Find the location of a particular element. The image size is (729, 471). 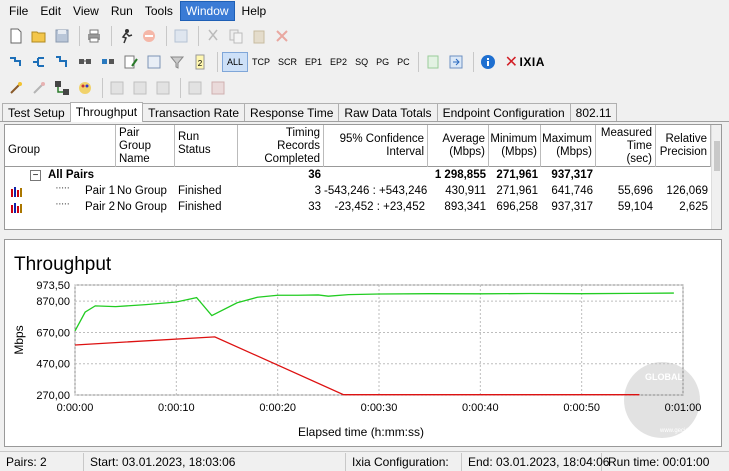

y-tick-label: 670,00 is located at coordinates (53, 333).